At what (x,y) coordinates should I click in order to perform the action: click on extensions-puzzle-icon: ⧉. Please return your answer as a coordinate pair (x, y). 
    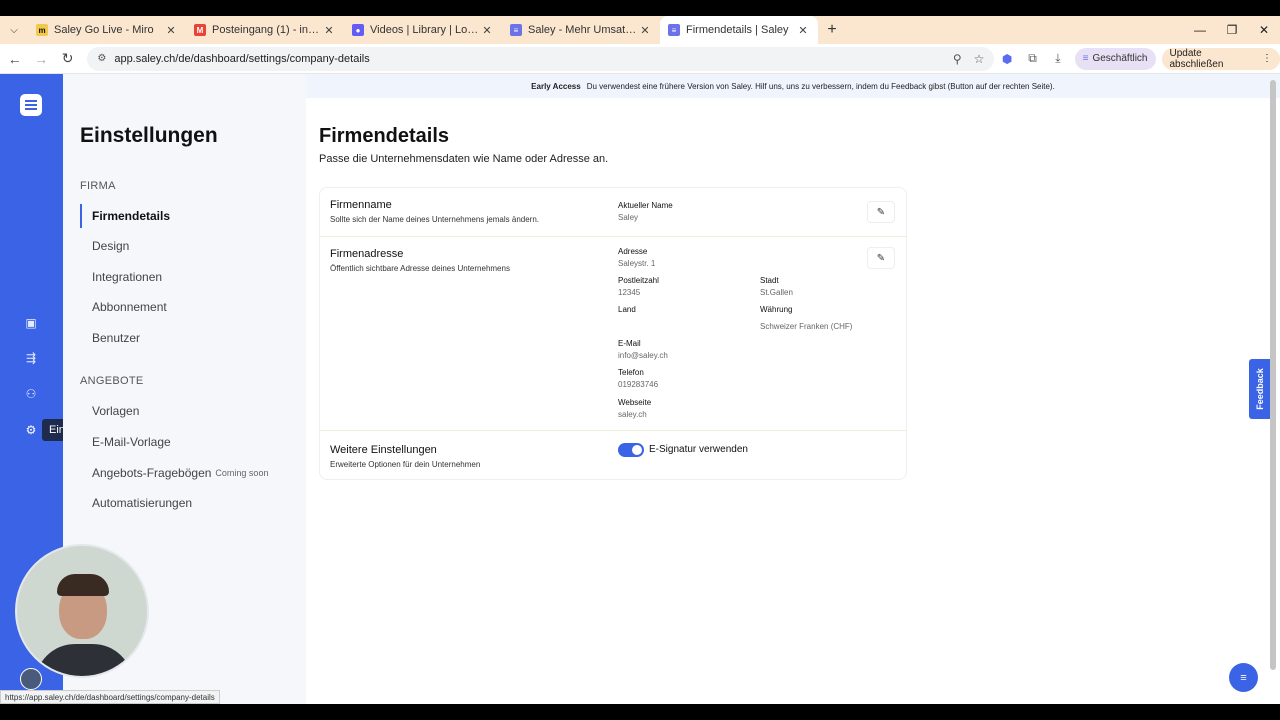
    Looking at the image, I should click on (1032, 58).